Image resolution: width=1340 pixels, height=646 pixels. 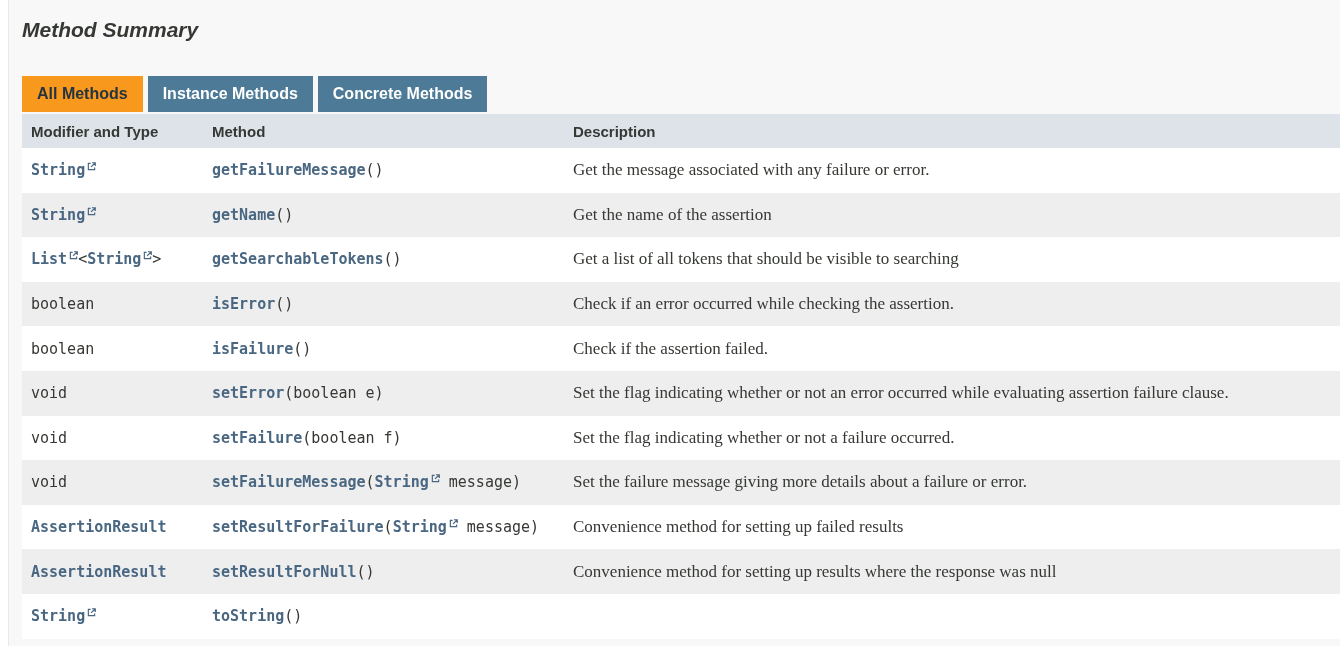 What do you see at coordinates (298, 259) in the screenshot?
I see `method-link: getSearchableTokens` at bounding box center [298, 259].